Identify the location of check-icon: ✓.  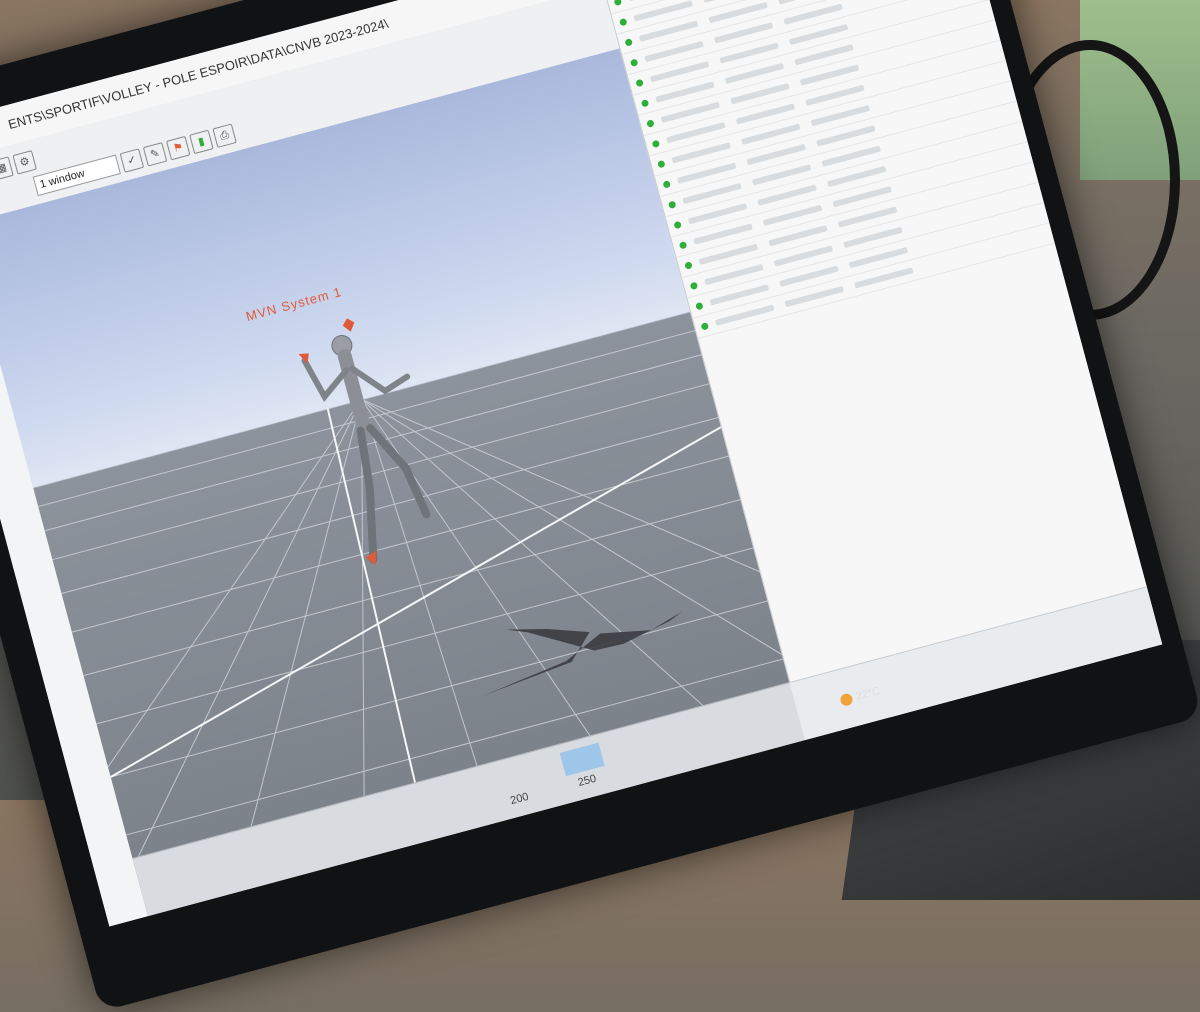
(132, 160).